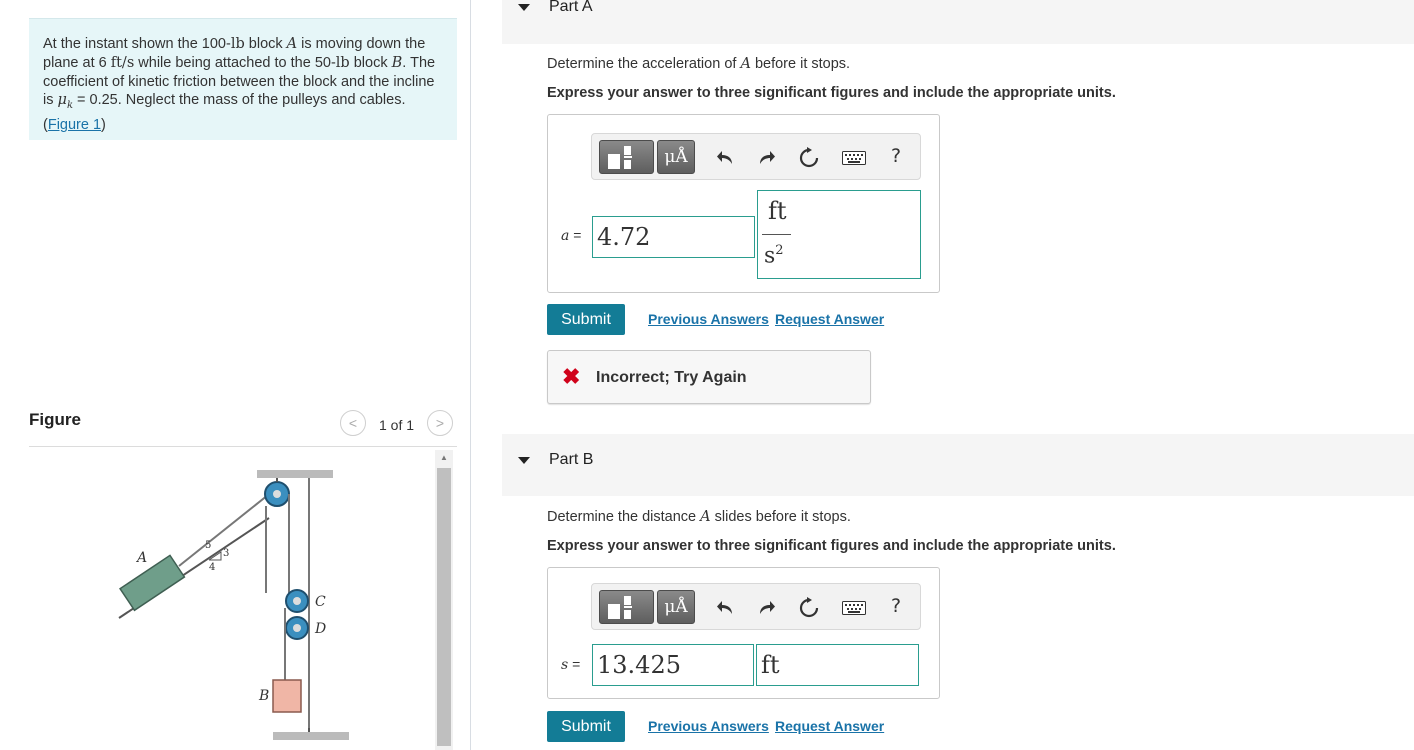 This screenshot has width=1414, height=750. What do you see at coordinates (743, 203) in the screenshot?
I see `part-a-answer-box: μÅ ? a = 4.72 ft s2` at bounding box center [743, 203].